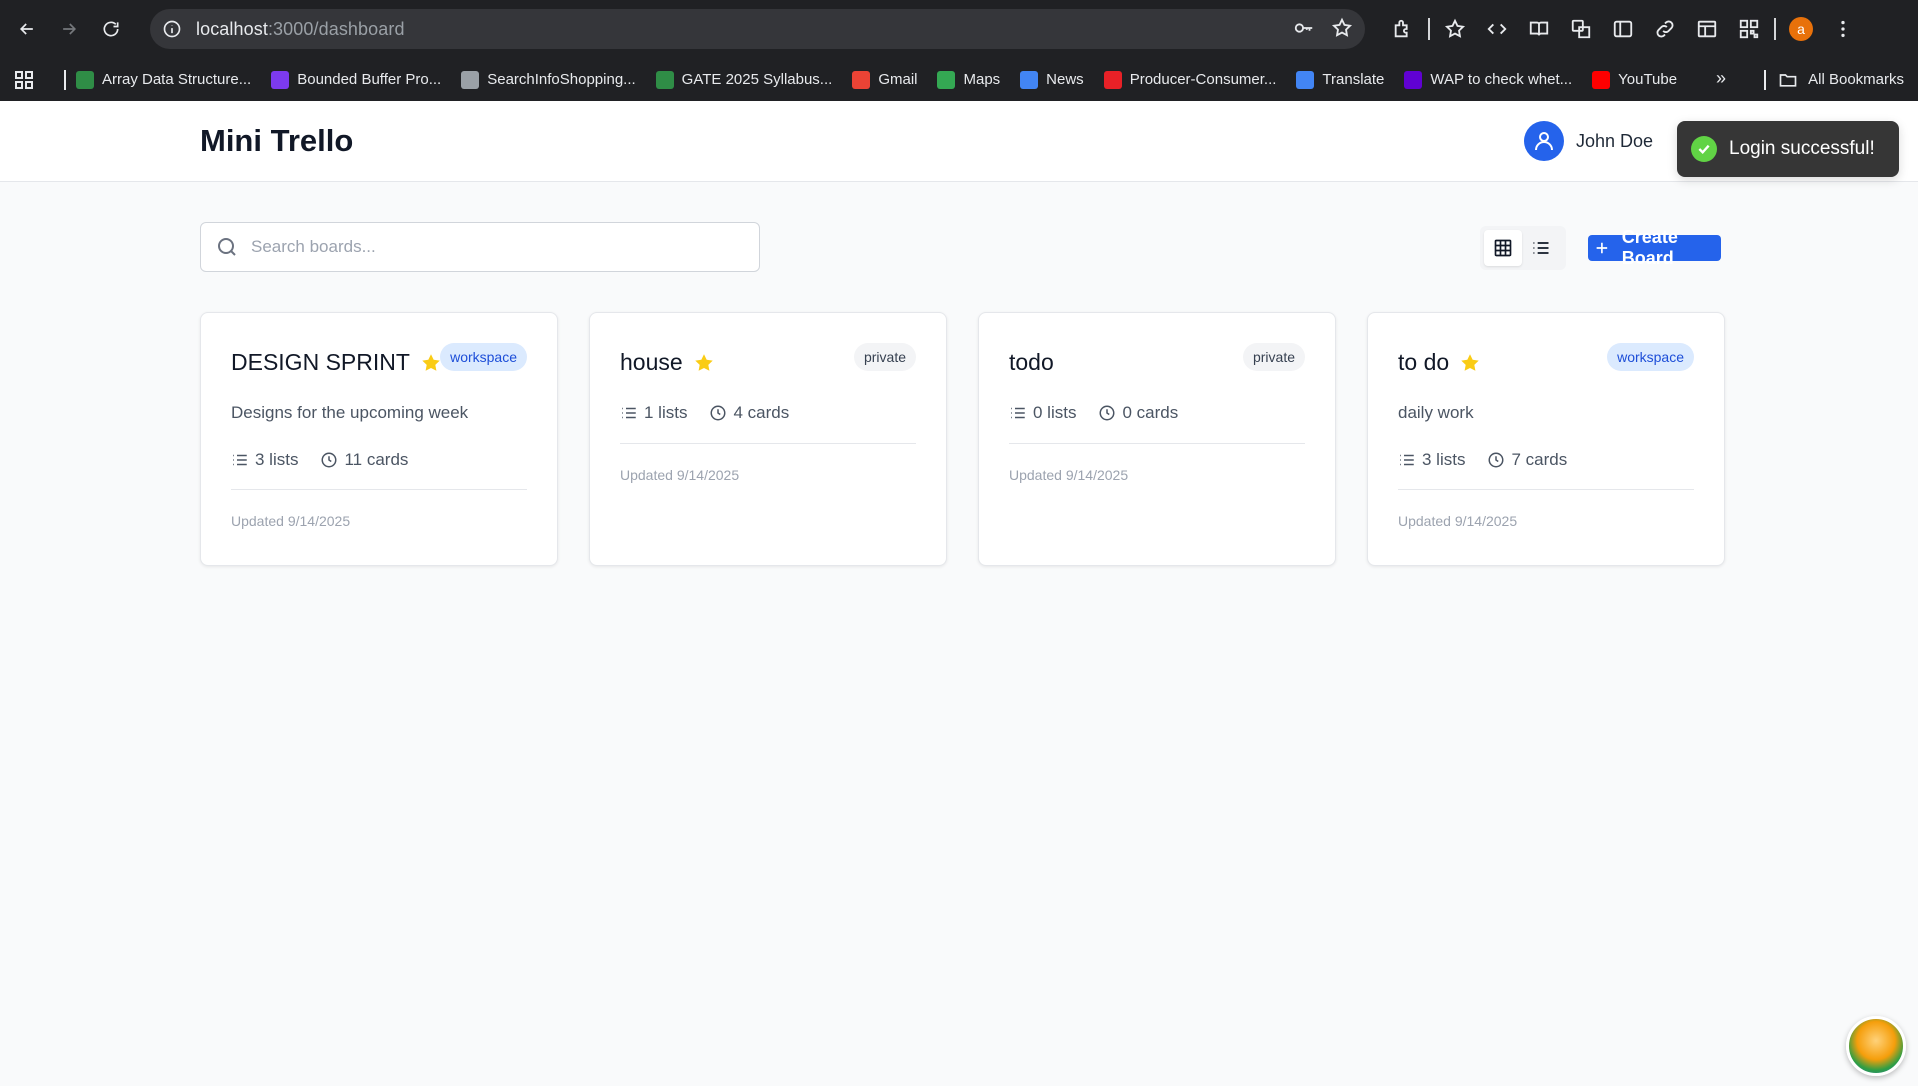 The image size is (1918, 1086). I want to click on site-info-icon, so click(172, 29).